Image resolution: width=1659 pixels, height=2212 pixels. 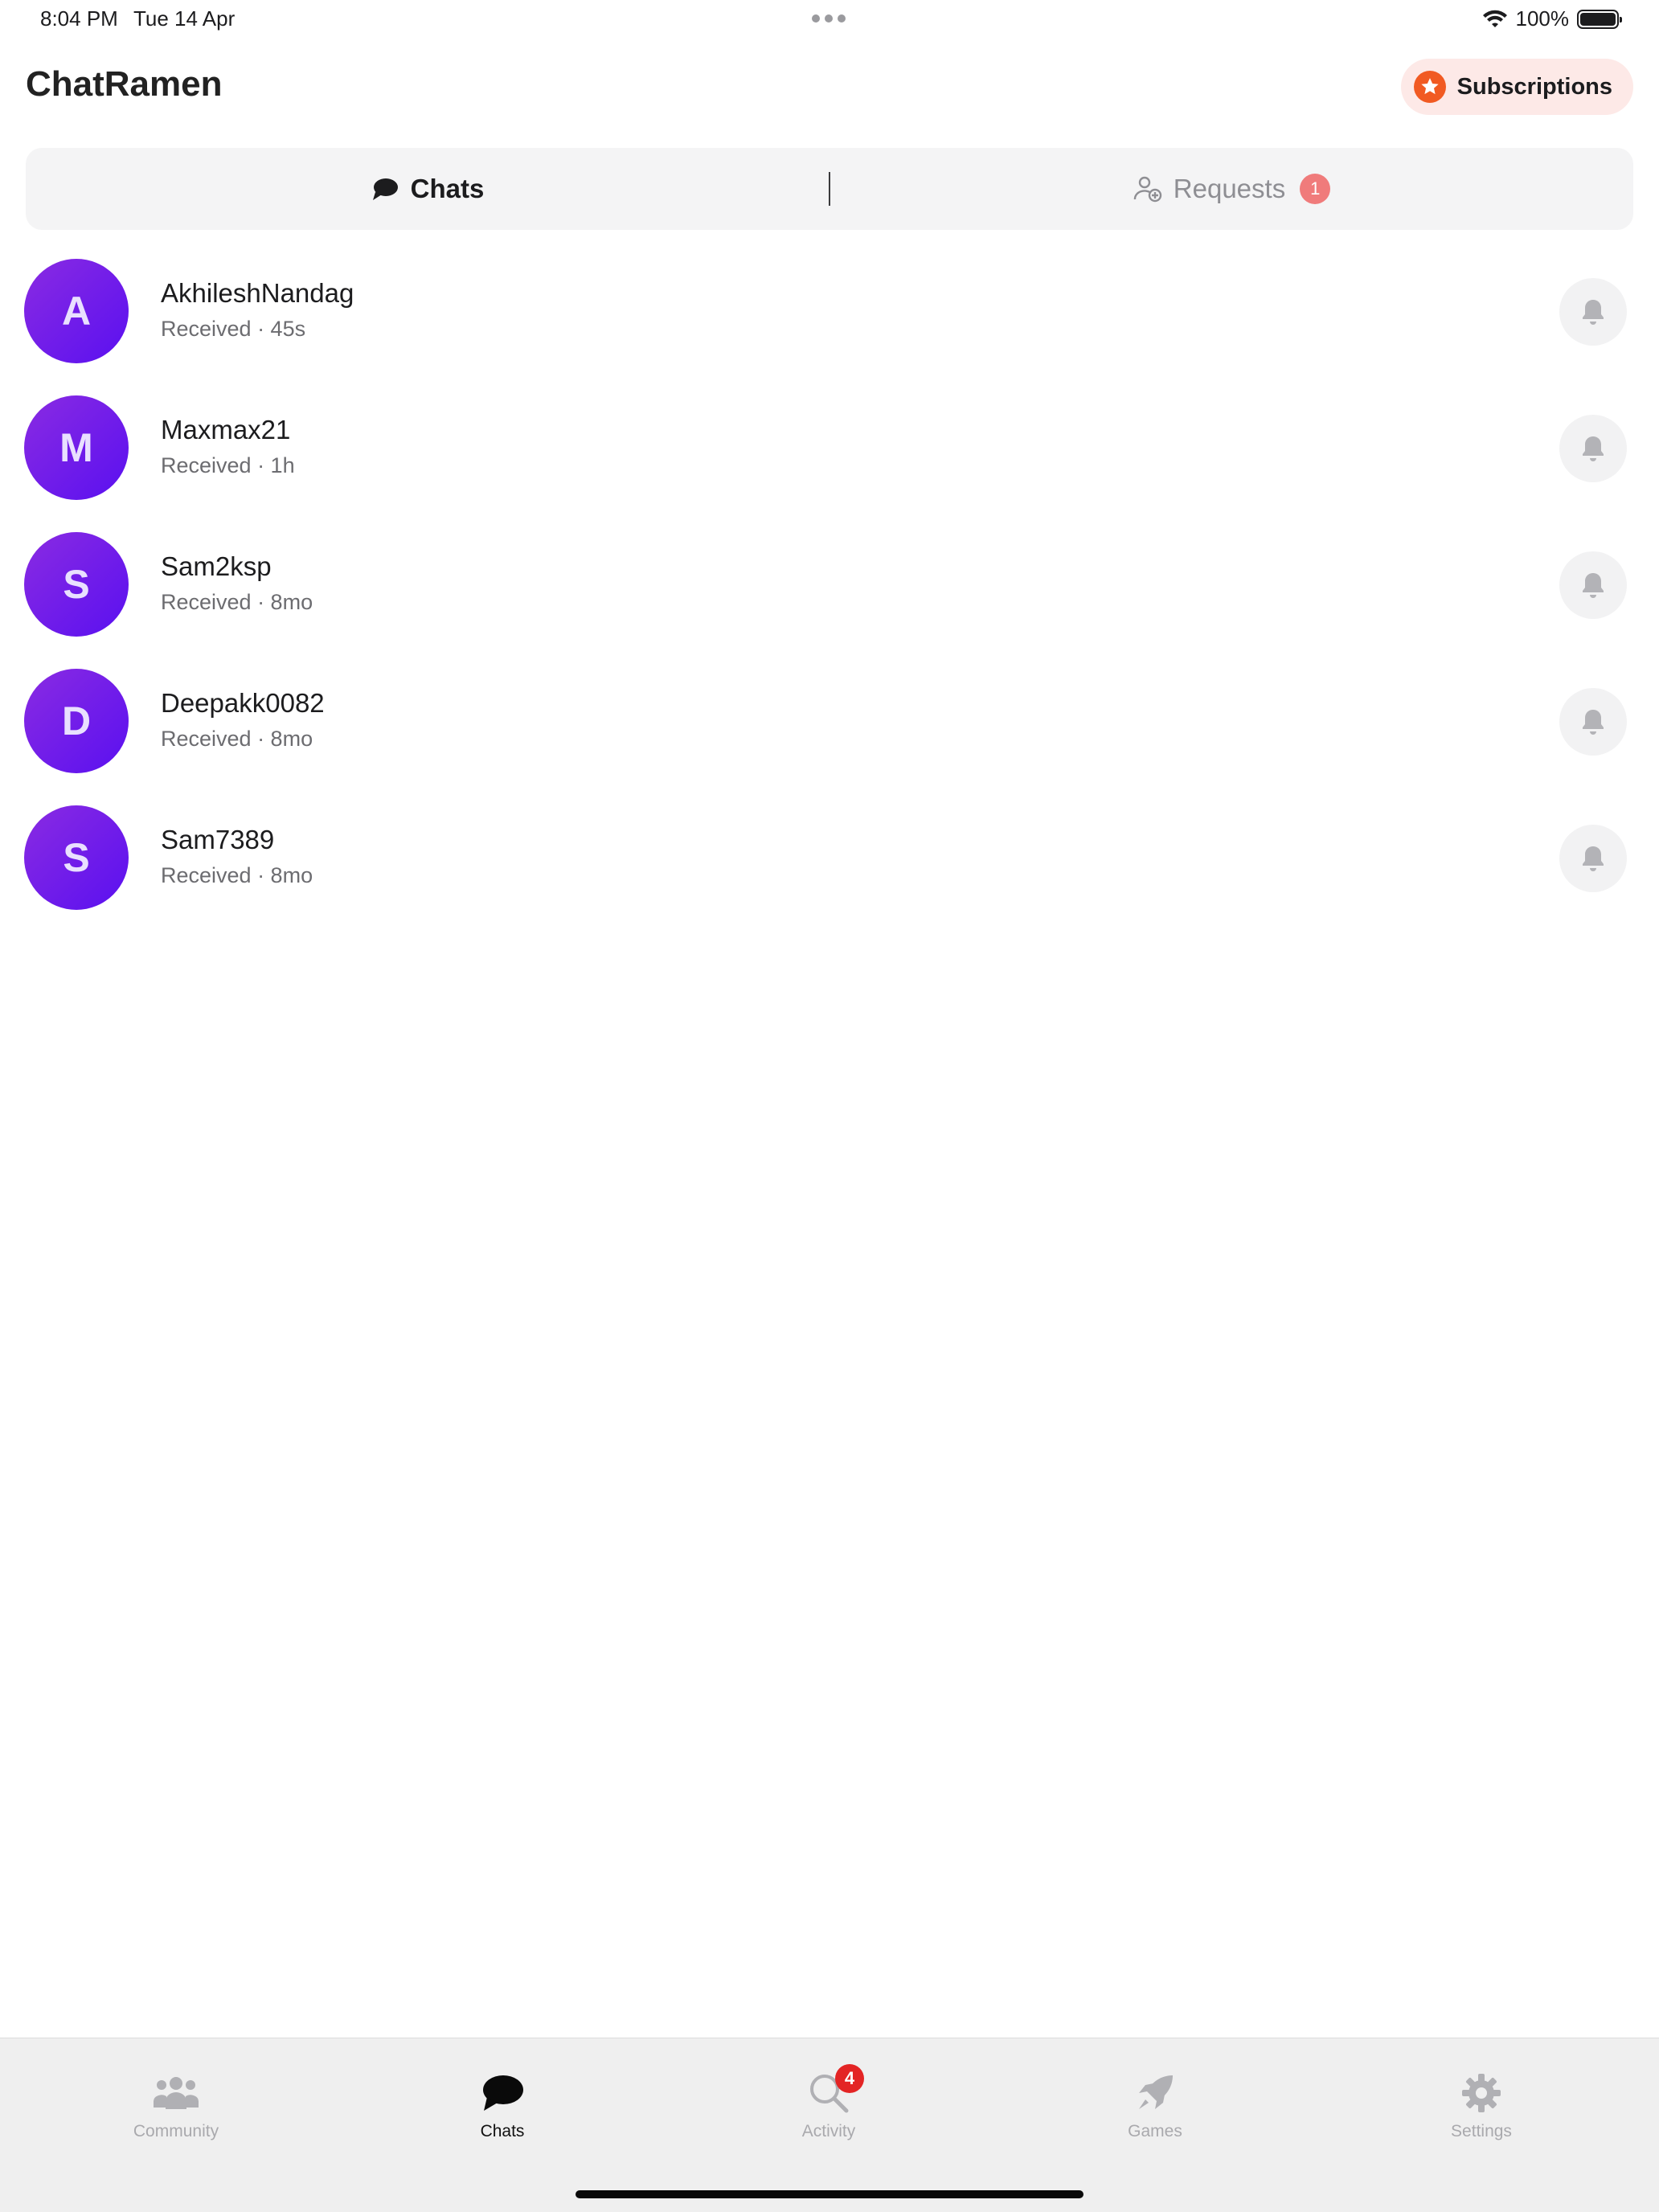 I want to click on people-icon, so click(x=176, y=2093).